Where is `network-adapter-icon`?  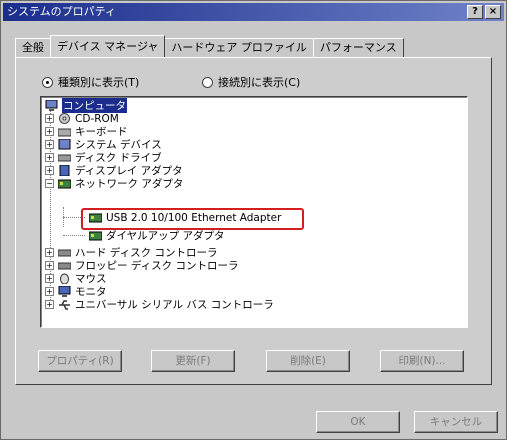
network-adapter-icon is located at coordinates (64, 183).